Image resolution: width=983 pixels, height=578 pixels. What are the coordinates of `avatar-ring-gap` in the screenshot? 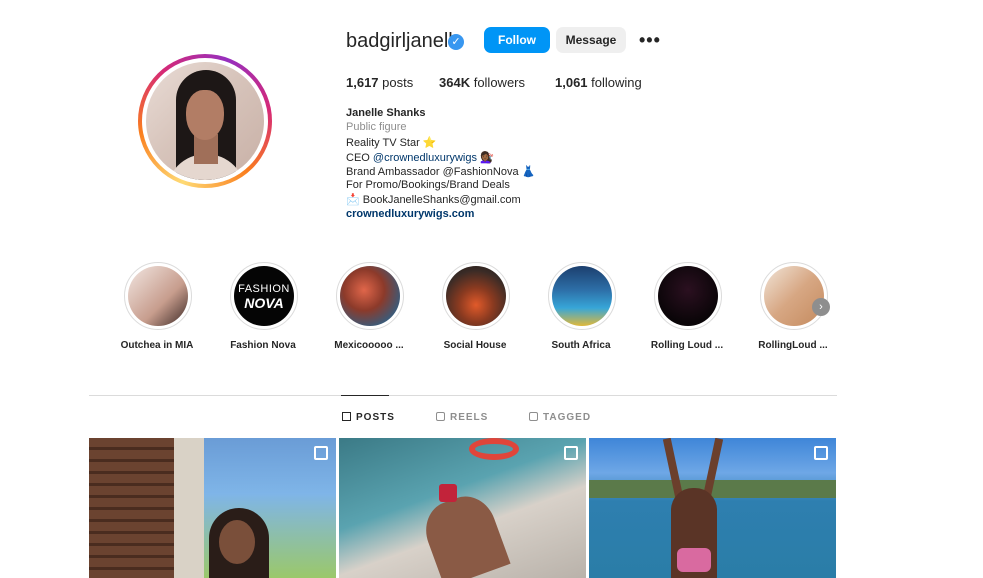 It's located at (205, 121).